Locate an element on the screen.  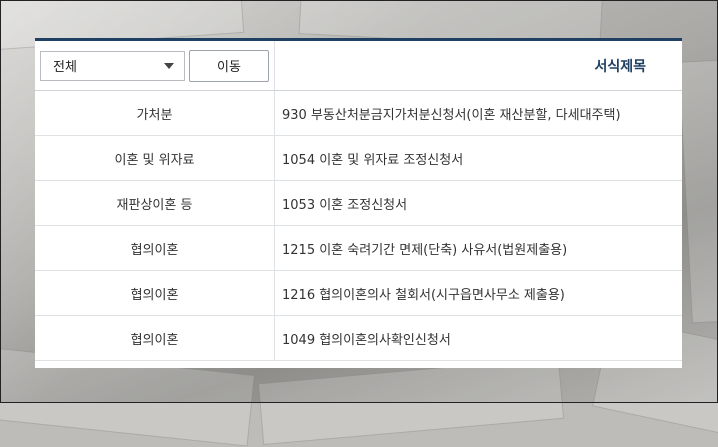
table-row: 협의이혼 1049 협의이혼의사확인신청서 is located at coordinates (358, 338).